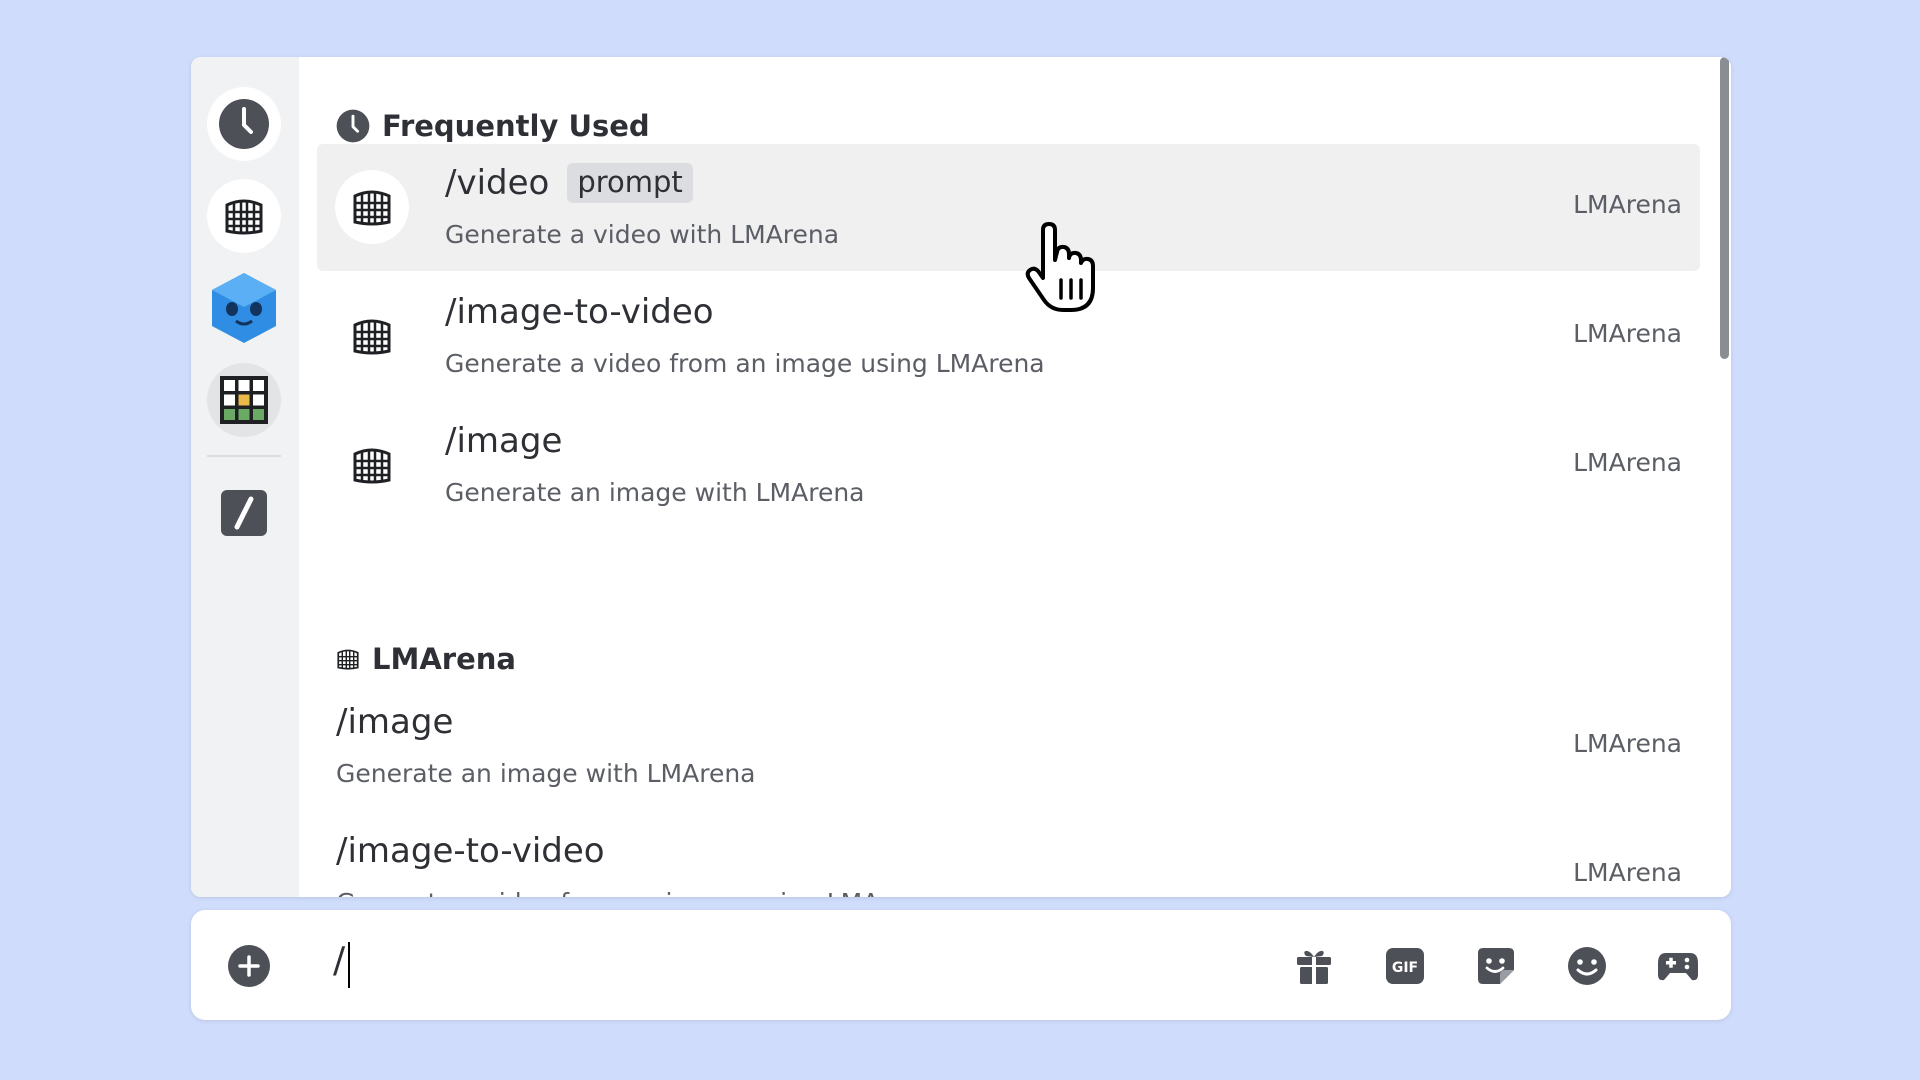 This screenshot has width=1920, height=1080. What do you see at coordinates (642, 234) in the screenshot?
I see `command-description: Generate a video with LMArena` at bounding box center [642, 234].